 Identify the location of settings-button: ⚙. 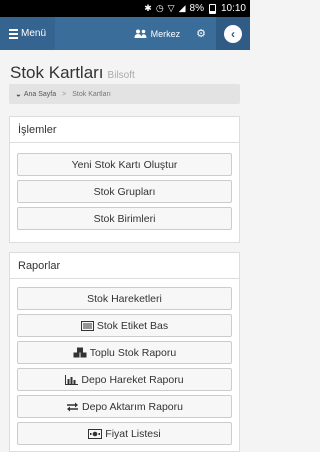
(206, 33).